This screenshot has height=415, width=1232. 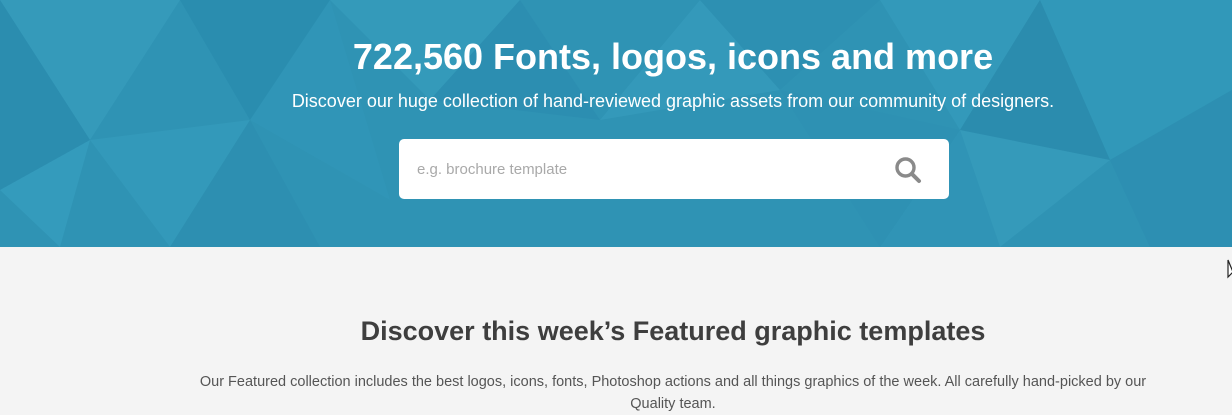 I want to click on search-icon, so click(x=908, y=170).